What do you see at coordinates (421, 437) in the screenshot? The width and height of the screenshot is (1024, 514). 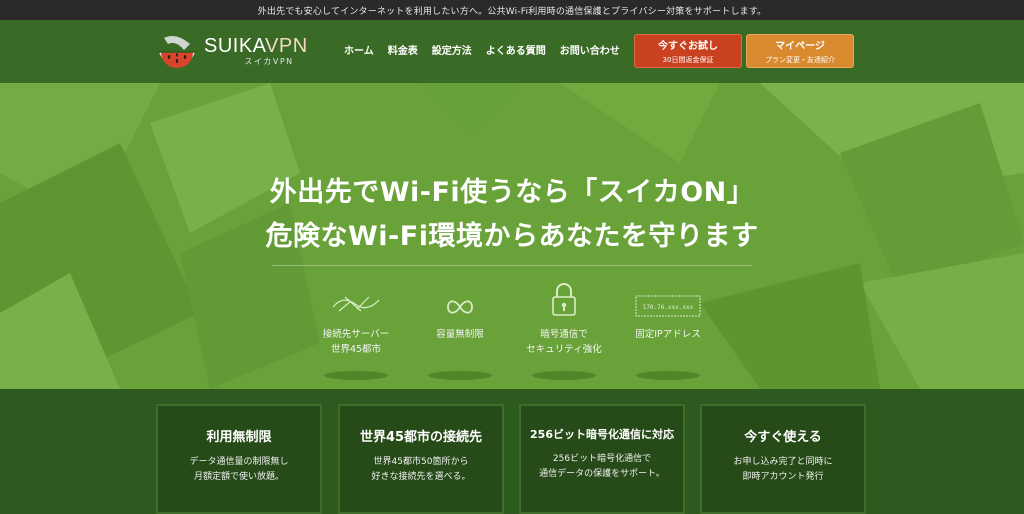 I see `benefit-card-title: 世界45都市の接続先` at bounding box center [421, 437].